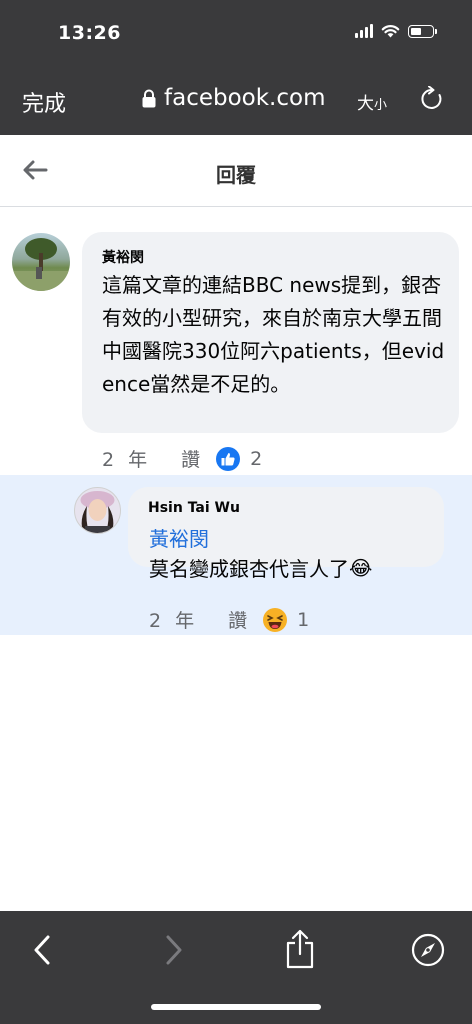 The height and width of the screenshot is (1024, 472). Describe the element at coordinates (364, 31) in the screenshot. I see `cellular-signal-icon` at that location.